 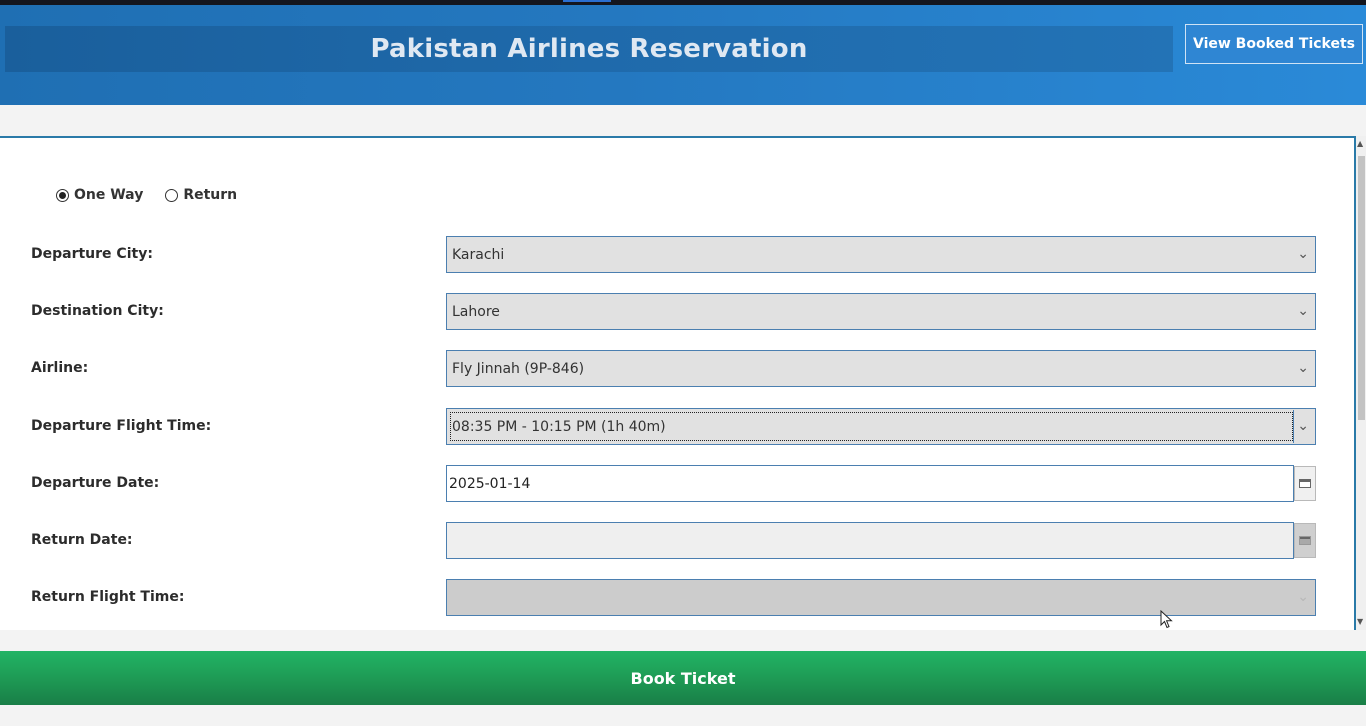 I want to click on departure-date-value: 2025-01-14, so click(x=490, y=483).